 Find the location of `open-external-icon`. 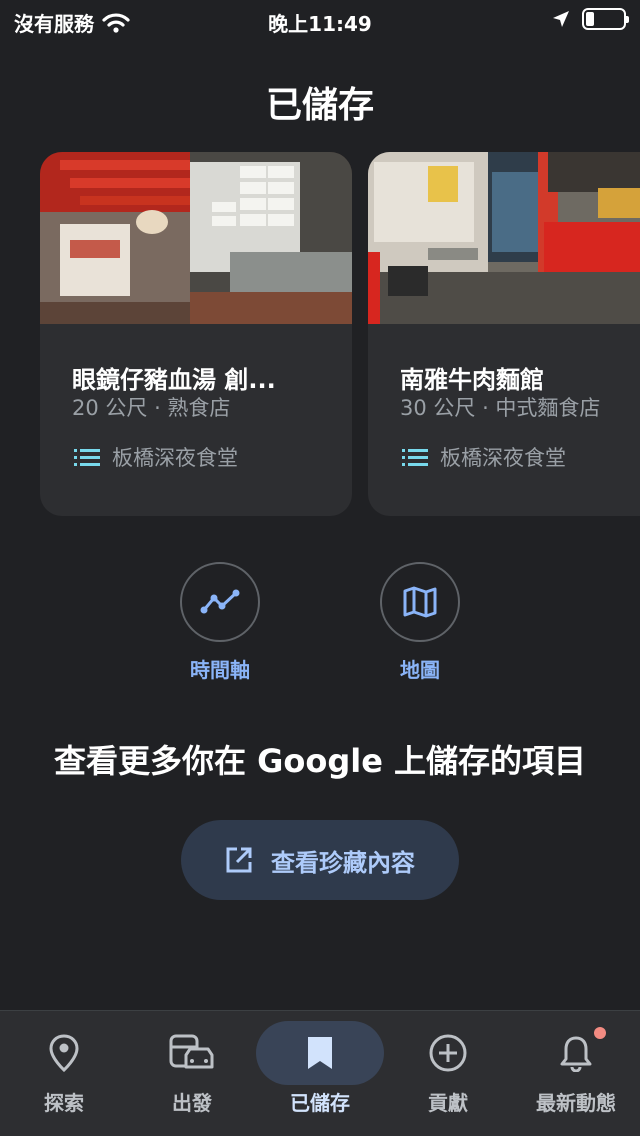

open-external-icon is located at coordinates (239, 860).